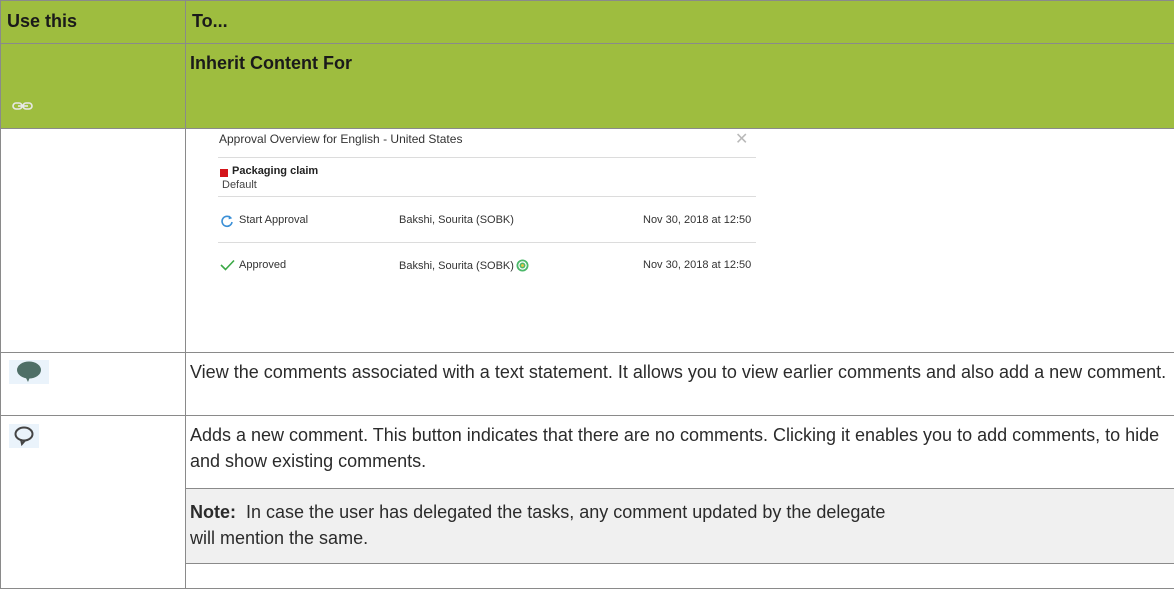 This screenshot has width=1174, height=612. What do you see at coordinates (741, 139) in the screenshot?
I see `close-icon: ✕` at bounding box center [741, 139].